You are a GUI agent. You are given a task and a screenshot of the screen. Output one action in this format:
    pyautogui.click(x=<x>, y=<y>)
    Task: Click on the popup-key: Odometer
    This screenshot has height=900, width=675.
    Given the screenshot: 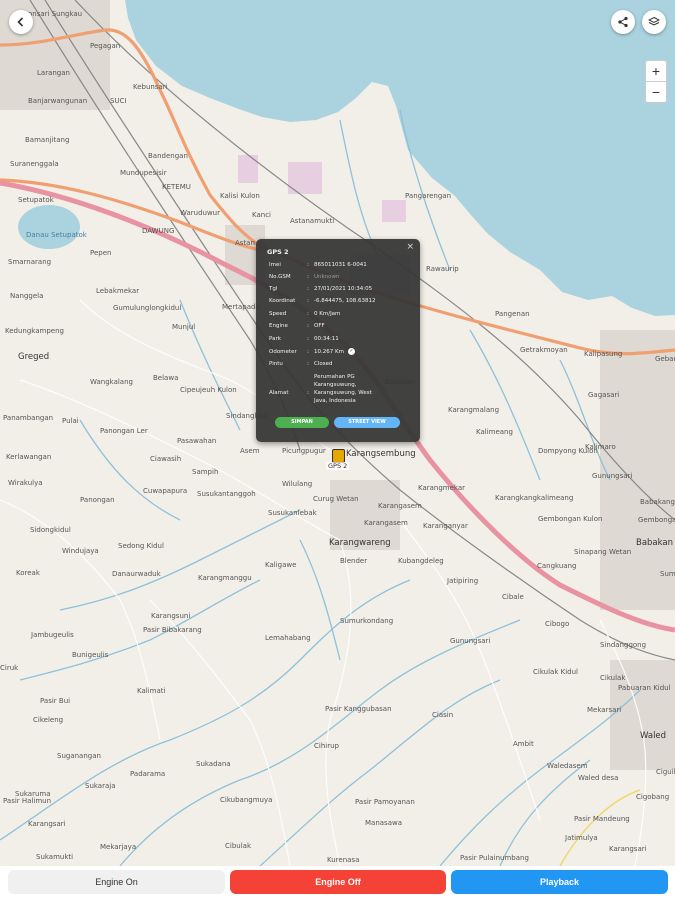 What is the action you would take?
    pyautogui.click(x=283, y=352)
    